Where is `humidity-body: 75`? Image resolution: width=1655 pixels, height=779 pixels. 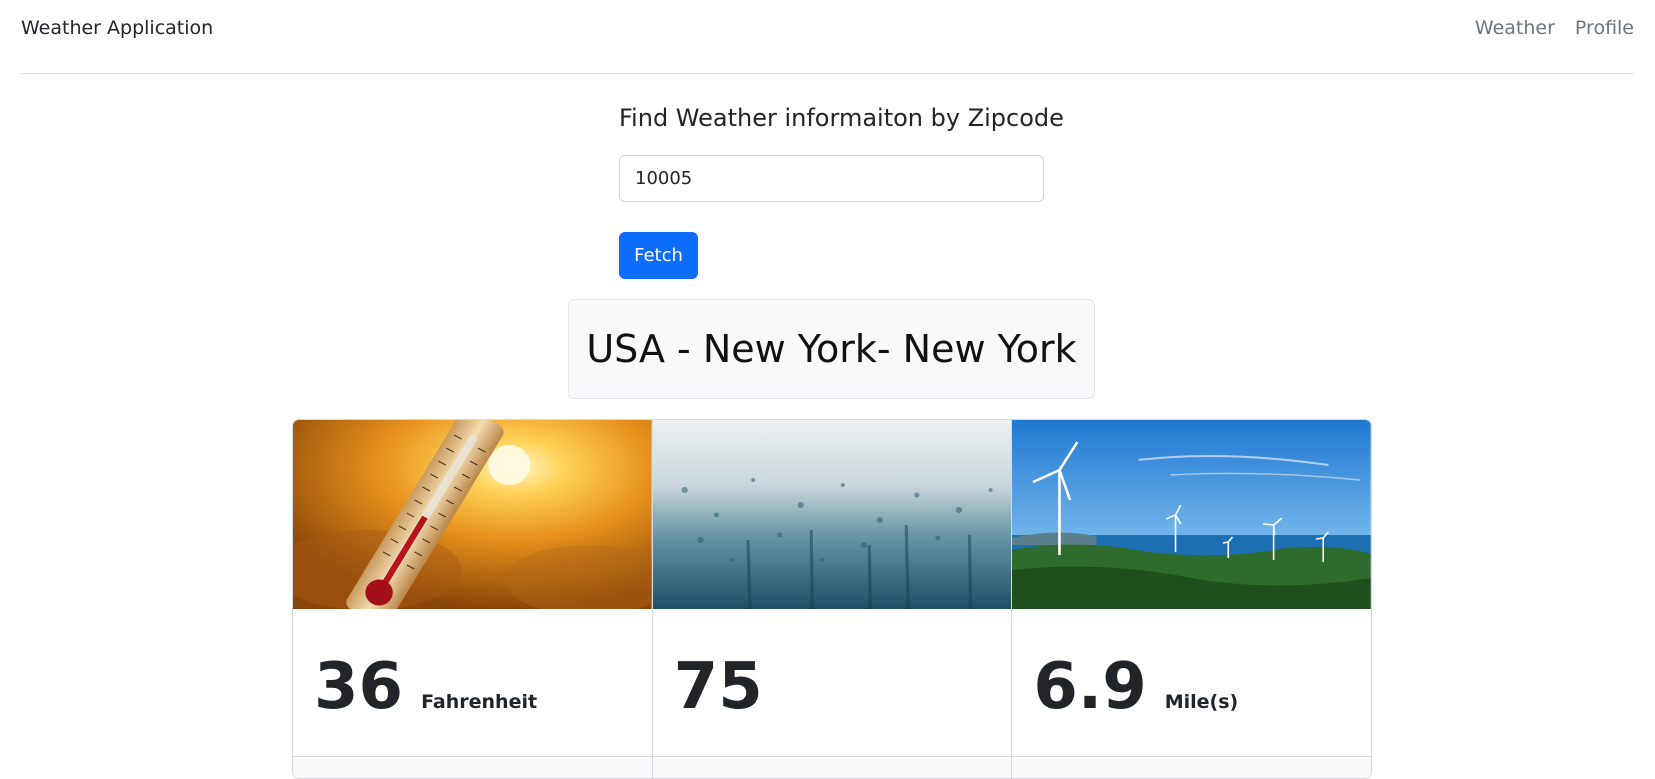 humidity-body: 75 is located at coordinates (727, 687).